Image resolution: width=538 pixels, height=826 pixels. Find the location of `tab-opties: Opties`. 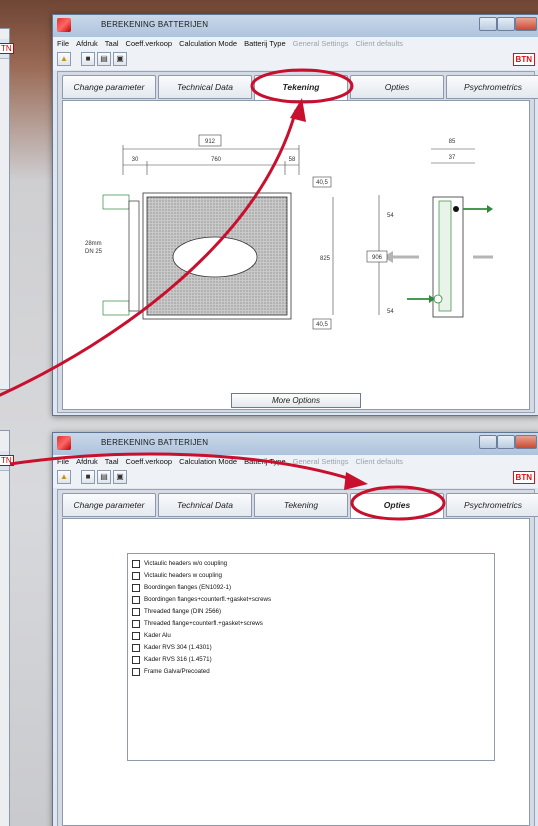

tab-opties: Opties is located at coordinates (397, 87).